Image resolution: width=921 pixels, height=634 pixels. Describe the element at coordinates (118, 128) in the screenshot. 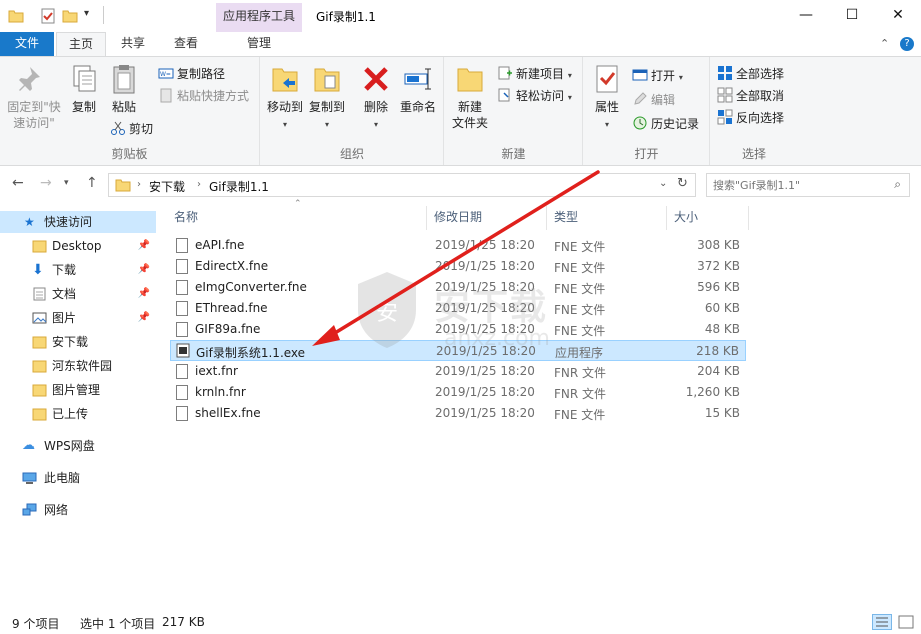

I see `scissors-icon` at that location.